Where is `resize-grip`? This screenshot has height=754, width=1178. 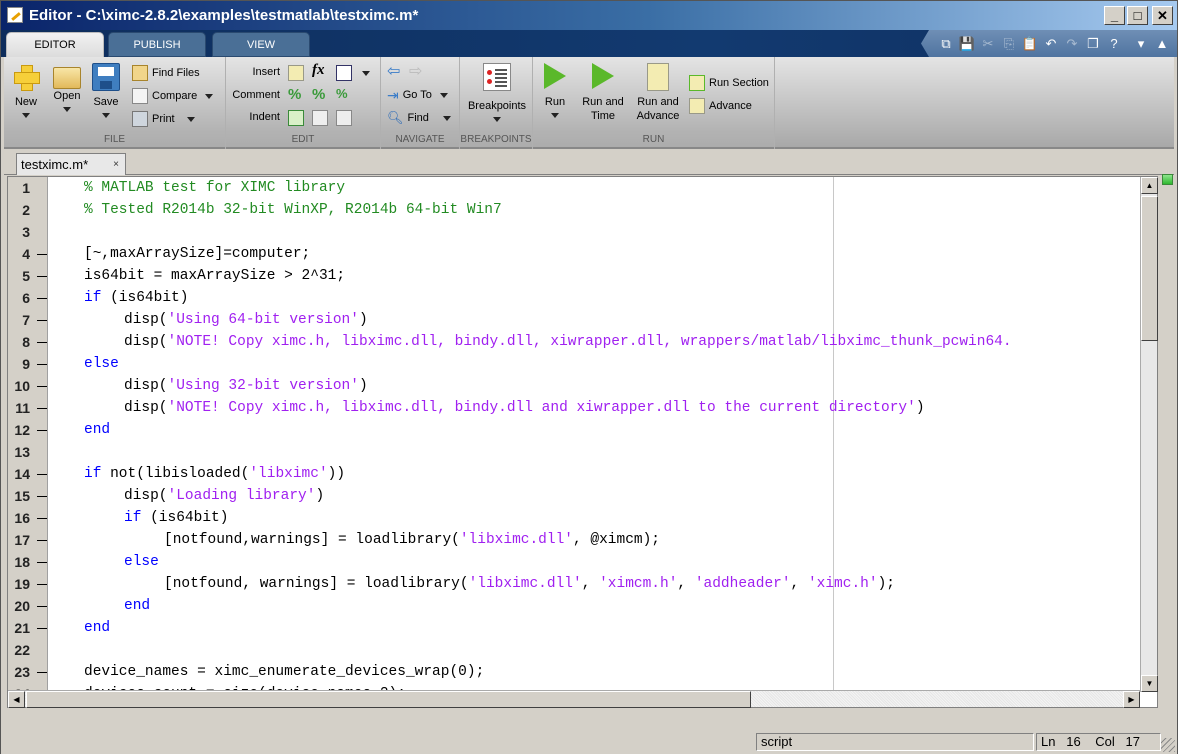
resize-grip is located at coordinates (1168, 745).